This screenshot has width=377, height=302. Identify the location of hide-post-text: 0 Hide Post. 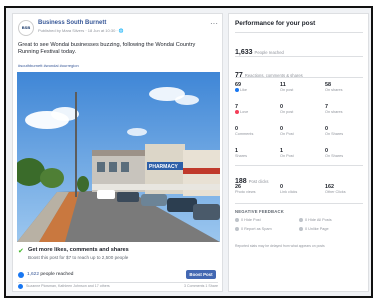
(251, 220).